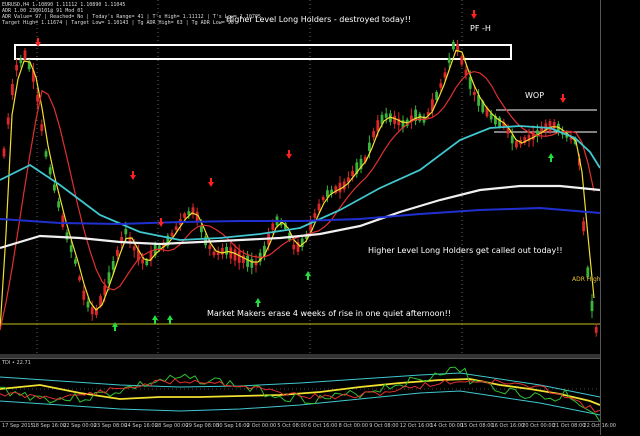 This screenshot has height=436, width=640. What do you see at coordinates (263, 52) in the screenshot?
I see `high-level-box` at bounding box center [263, 52].